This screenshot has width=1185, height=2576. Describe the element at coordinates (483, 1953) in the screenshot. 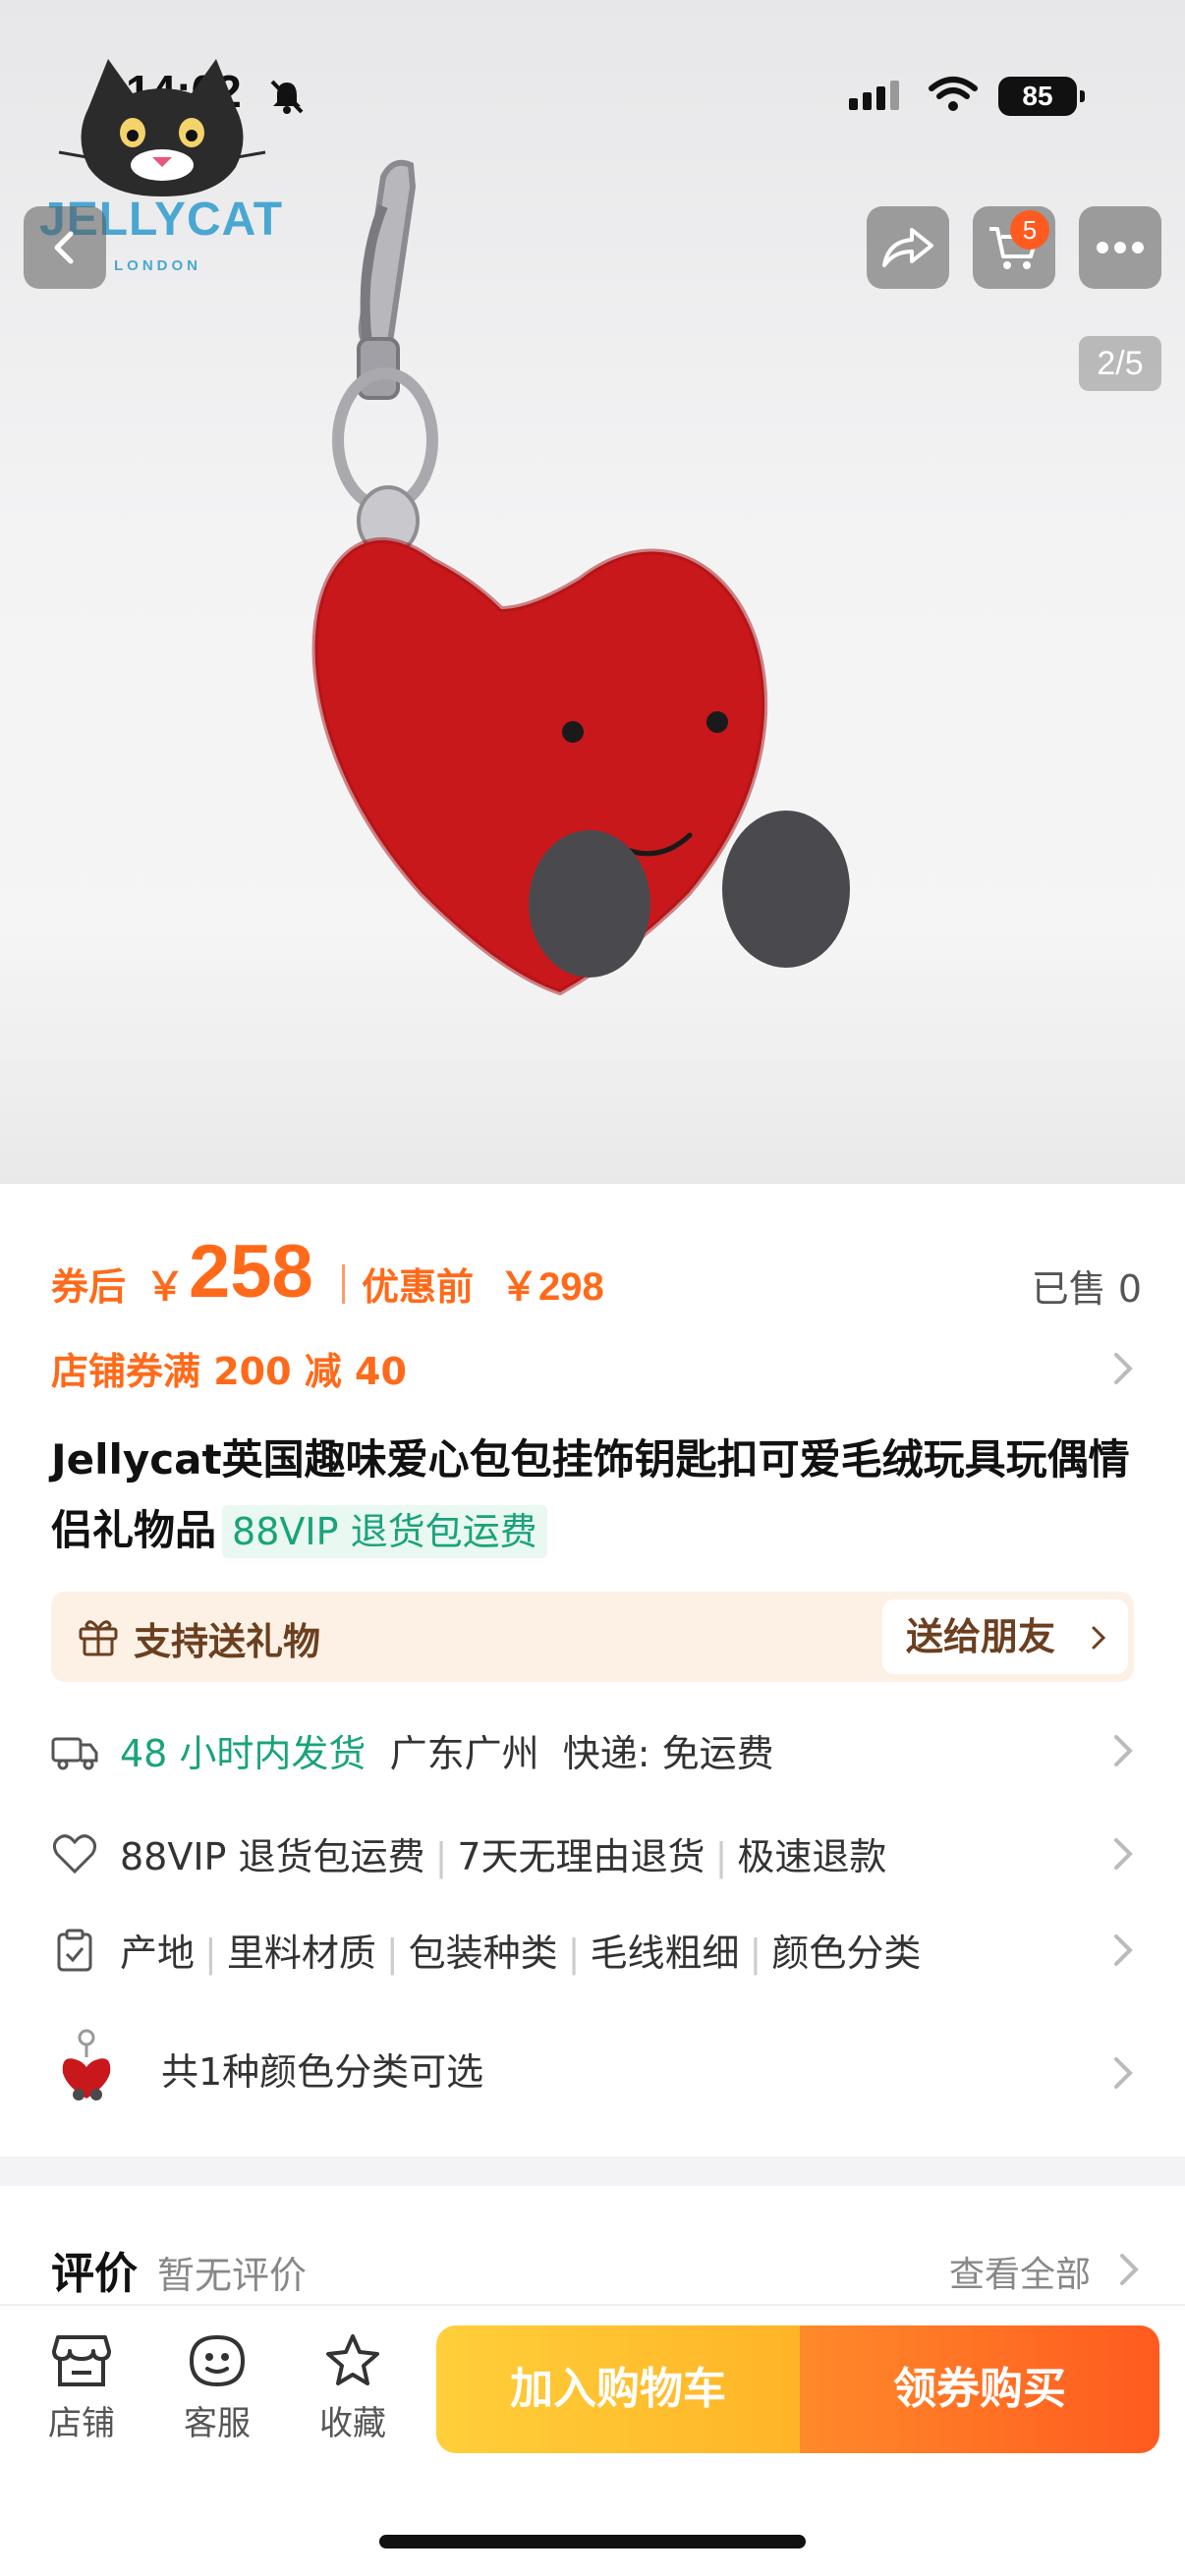

I see `param-item: 包装种类` at that location.